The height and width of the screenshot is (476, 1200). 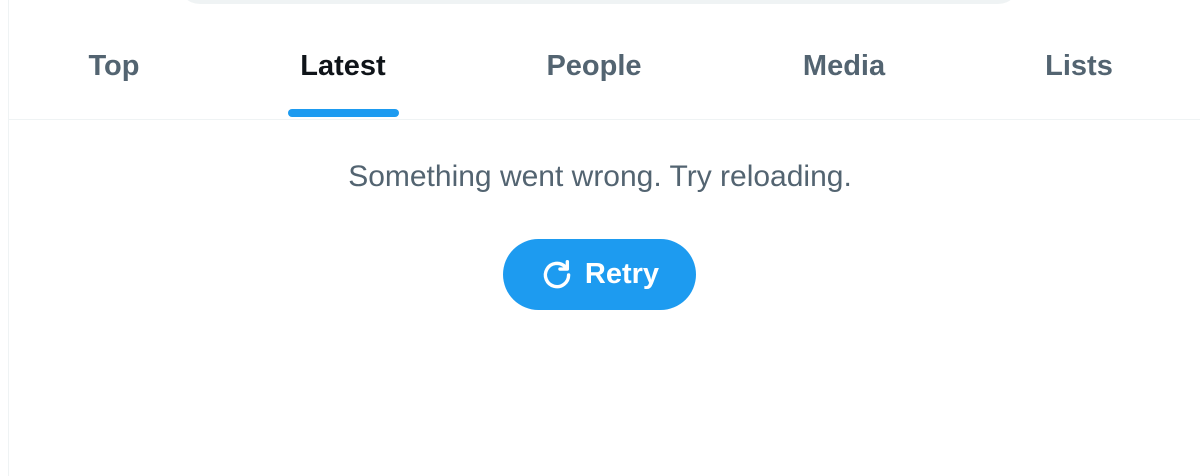 I want to click on tab-latest-label: Latest, so click(x=343, y=66).